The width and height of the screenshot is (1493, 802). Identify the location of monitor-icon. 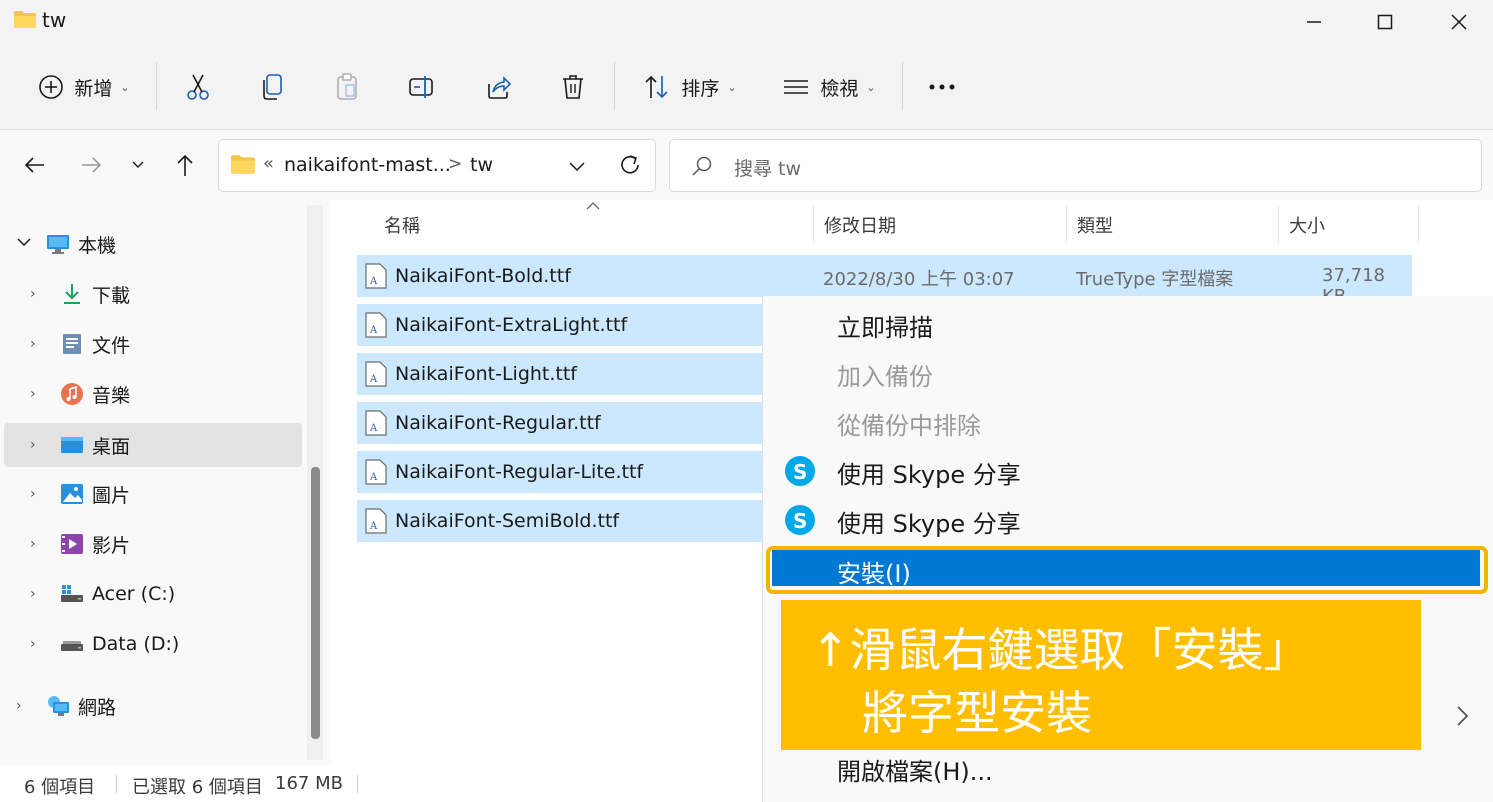
(58, 244).